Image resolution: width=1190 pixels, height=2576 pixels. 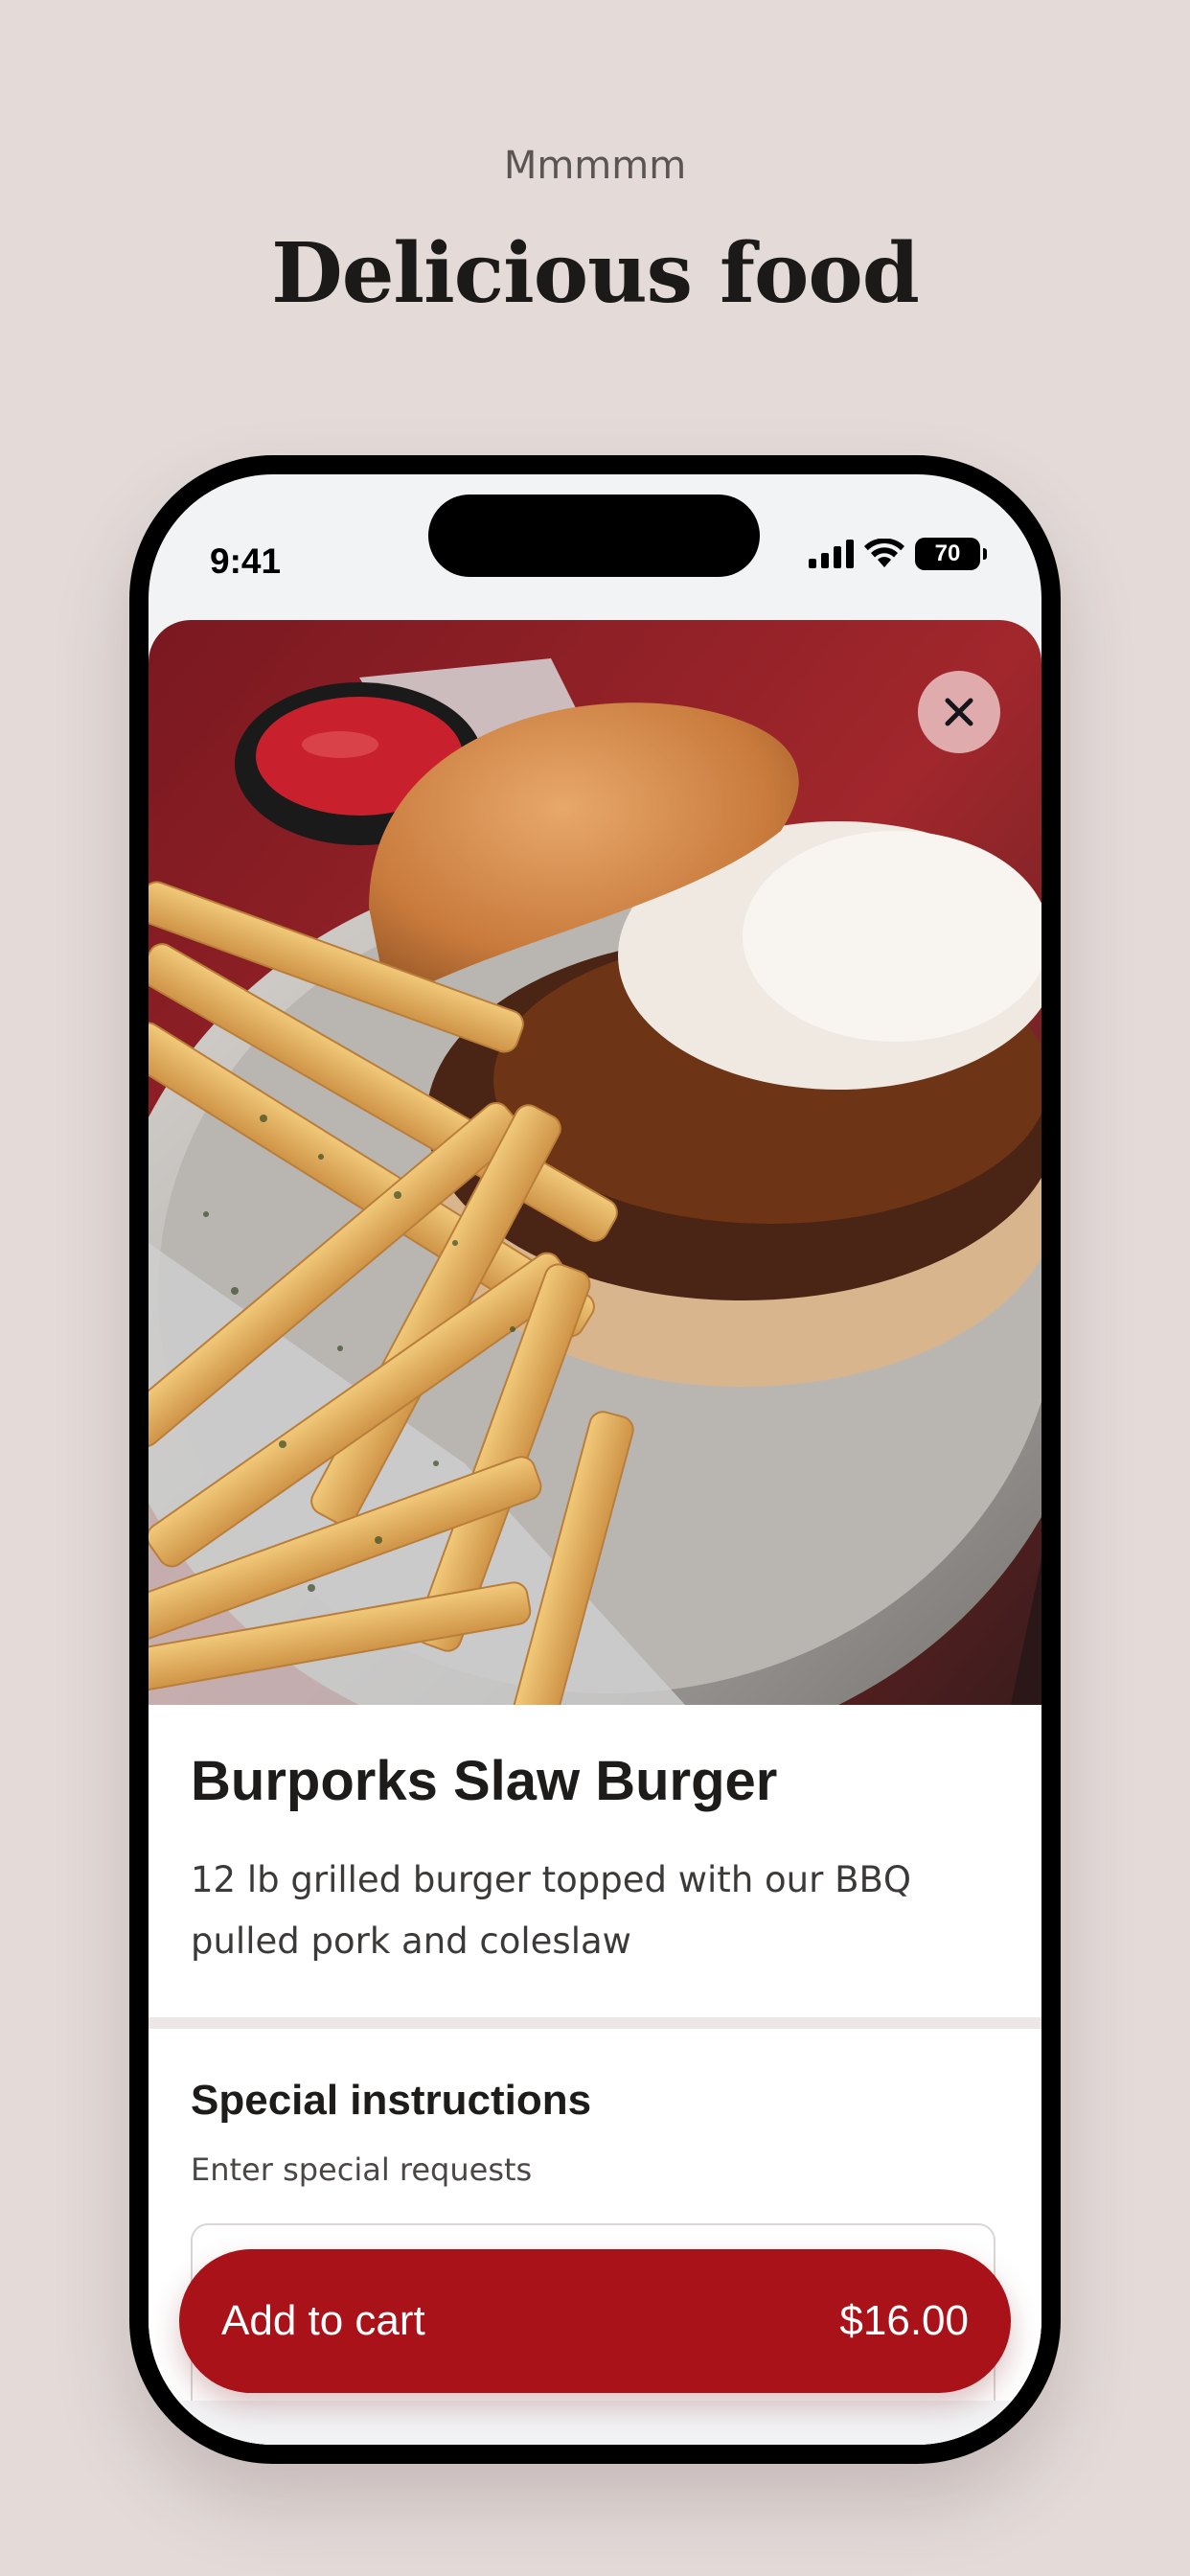 I want to click on section-divider, so click(x=595, y=2023).